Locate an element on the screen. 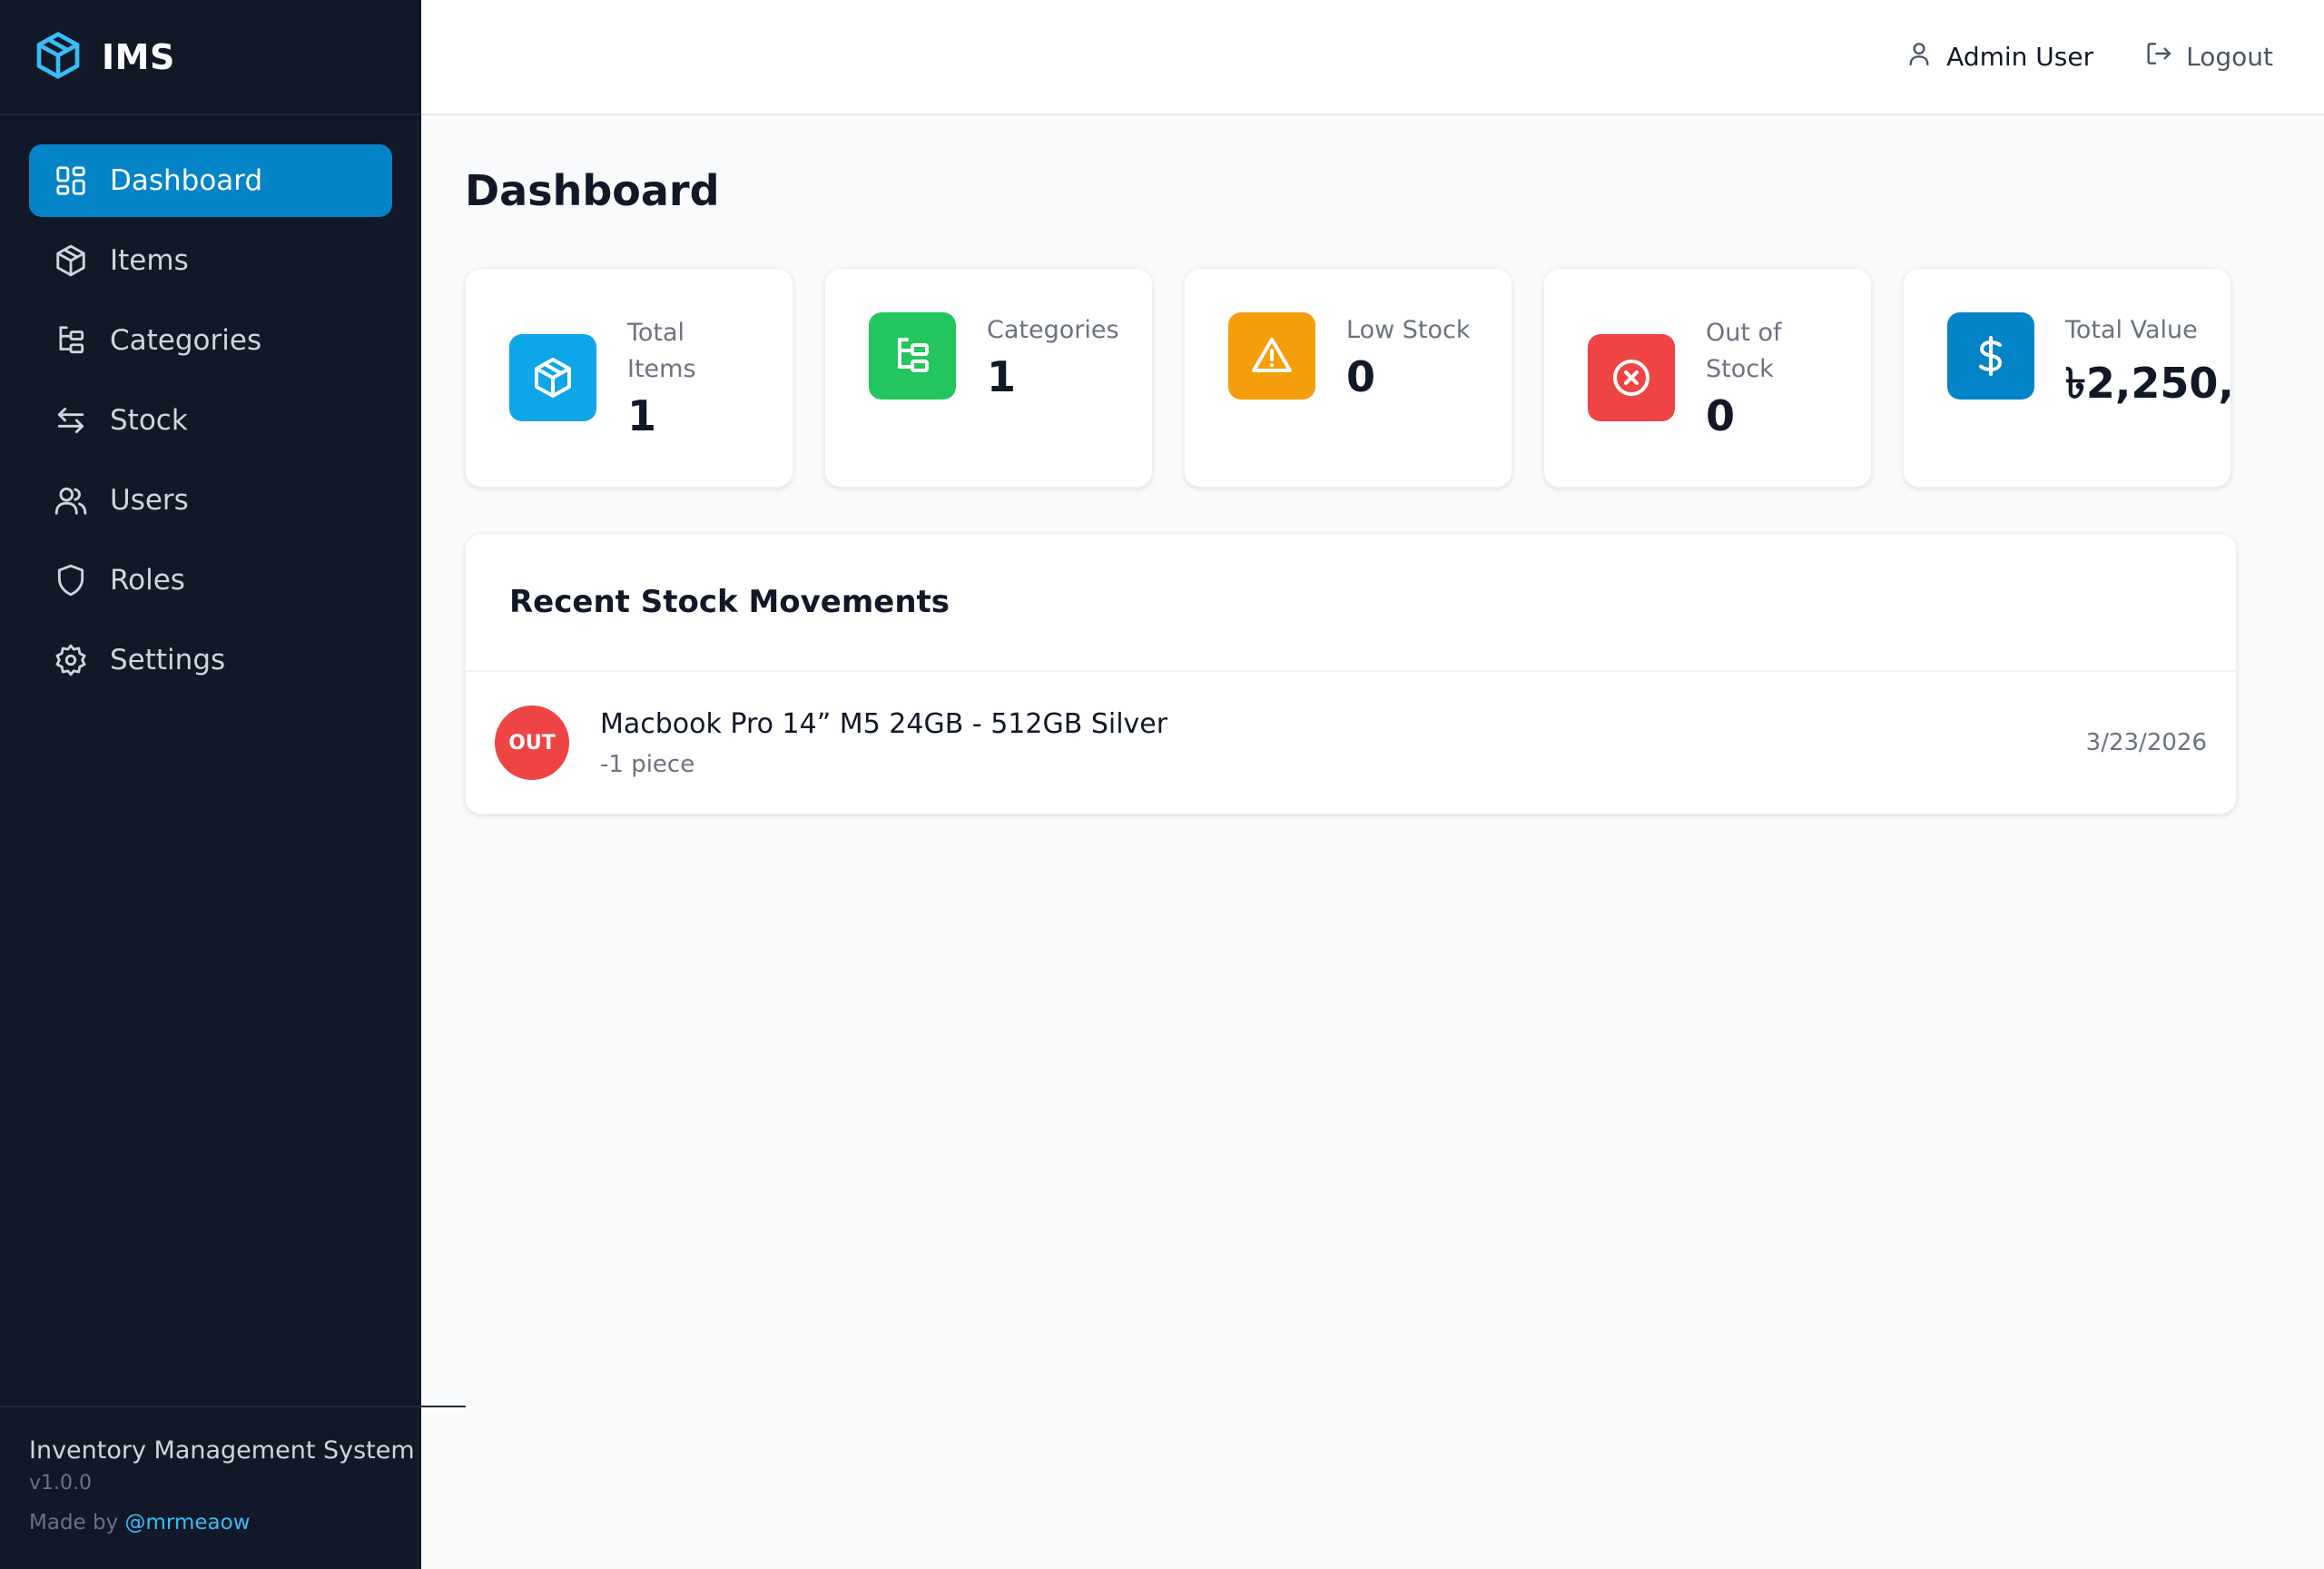  sidebar-item-label: Items is located at coordinates (149, 260).